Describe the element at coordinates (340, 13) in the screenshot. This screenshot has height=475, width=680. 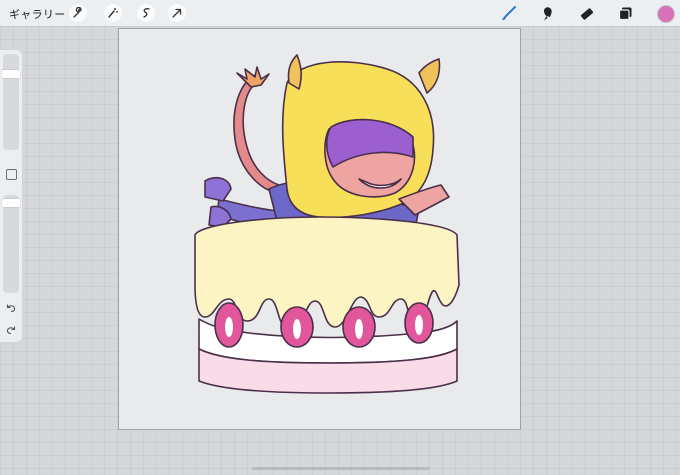
I see `top-toolbar: ギャラリー` at that location.